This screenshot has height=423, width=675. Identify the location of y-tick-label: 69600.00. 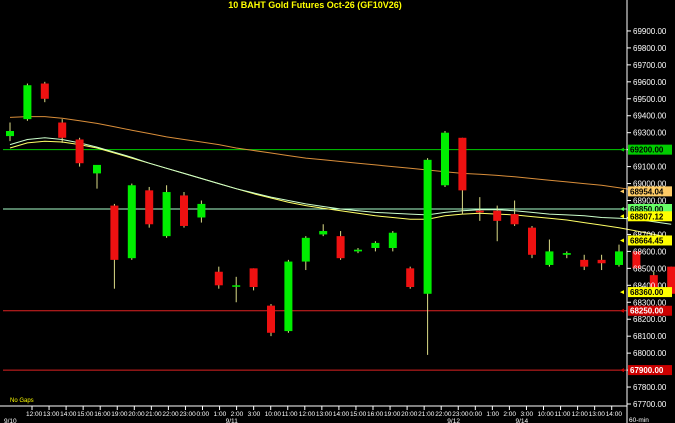
(650, 82).